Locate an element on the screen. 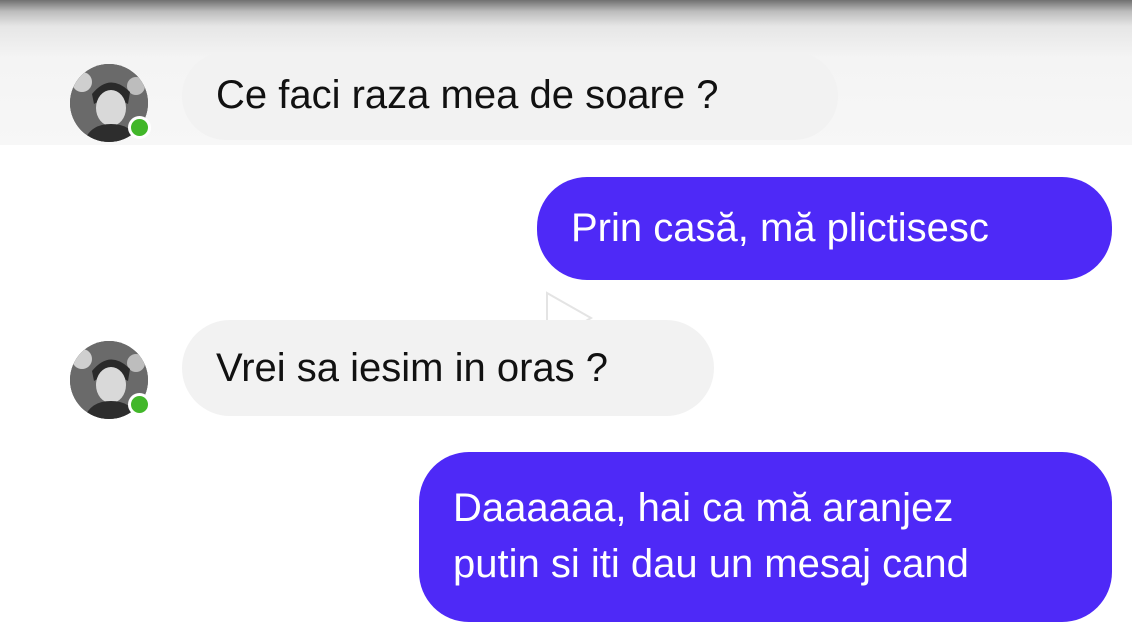 The width and height of the screenshot is (1132, 622). message-text-line: Daaaaaa, hai ca mă aranjez is located at coordinates (703, 508).